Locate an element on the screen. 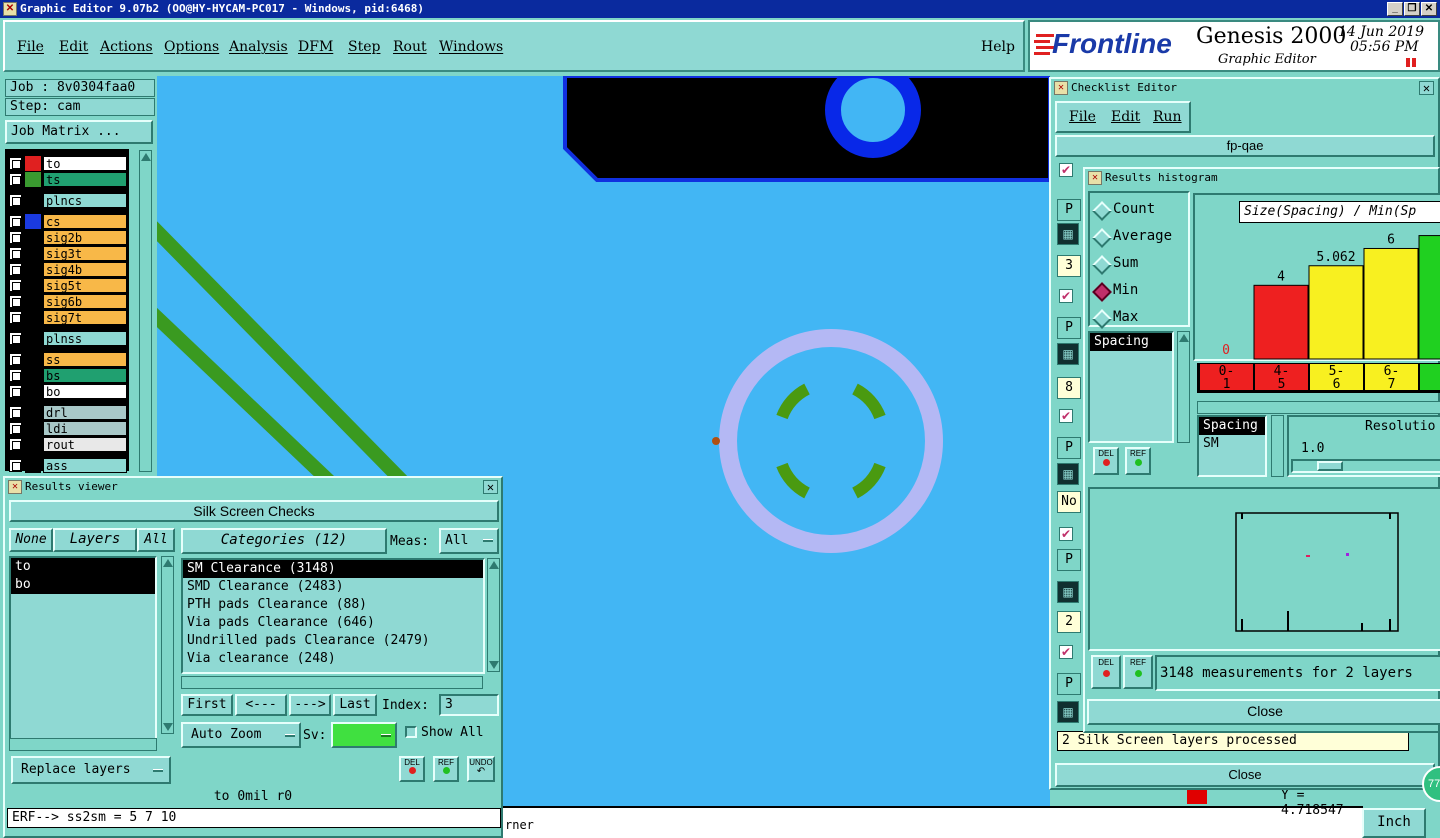 This screenshot has width=1440, height=838. category-item: PTH pads Clearance (88) is located at coordinates (333, 605).